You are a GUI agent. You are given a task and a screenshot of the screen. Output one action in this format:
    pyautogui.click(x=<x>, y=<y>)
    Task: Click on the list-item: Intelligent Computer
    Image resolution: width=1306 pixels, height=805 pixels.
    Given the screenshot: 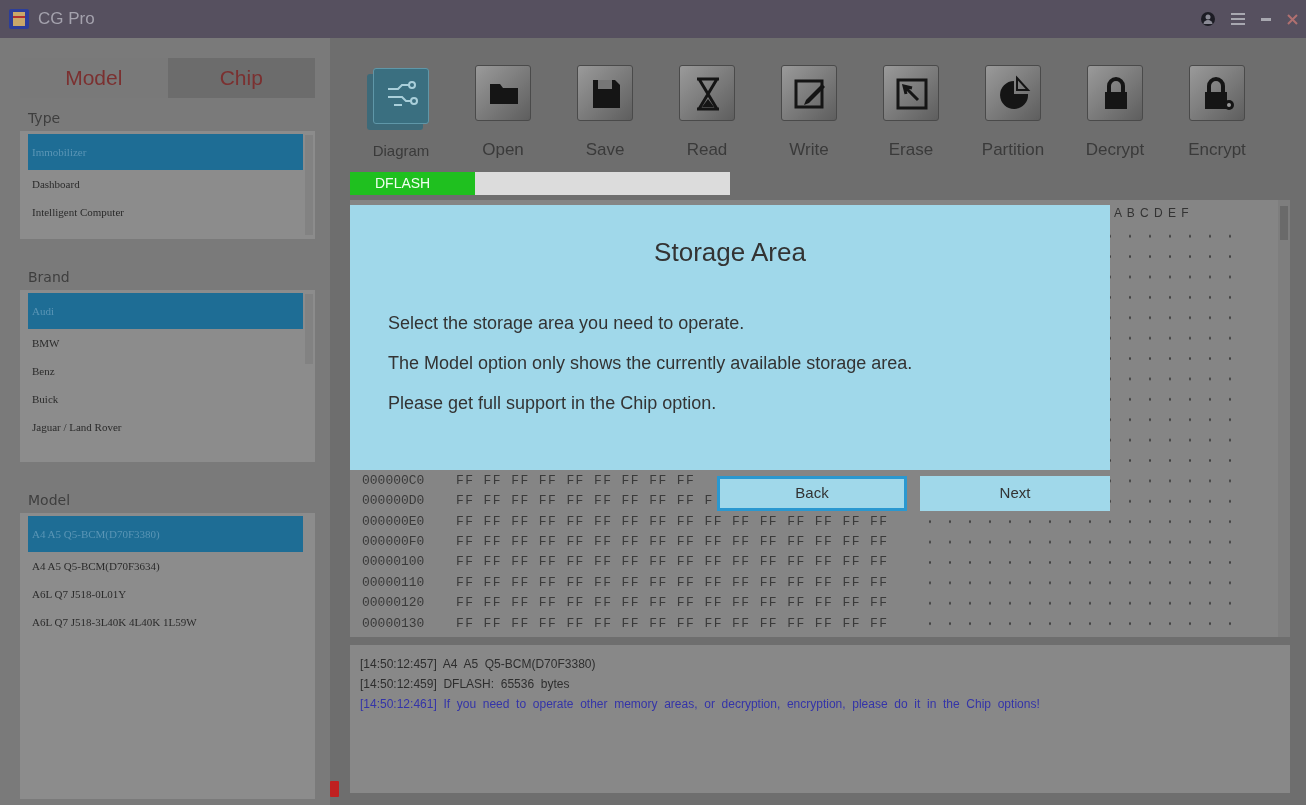 What is the action you would take?
    pyautogui.click(x=165, y=212)
    